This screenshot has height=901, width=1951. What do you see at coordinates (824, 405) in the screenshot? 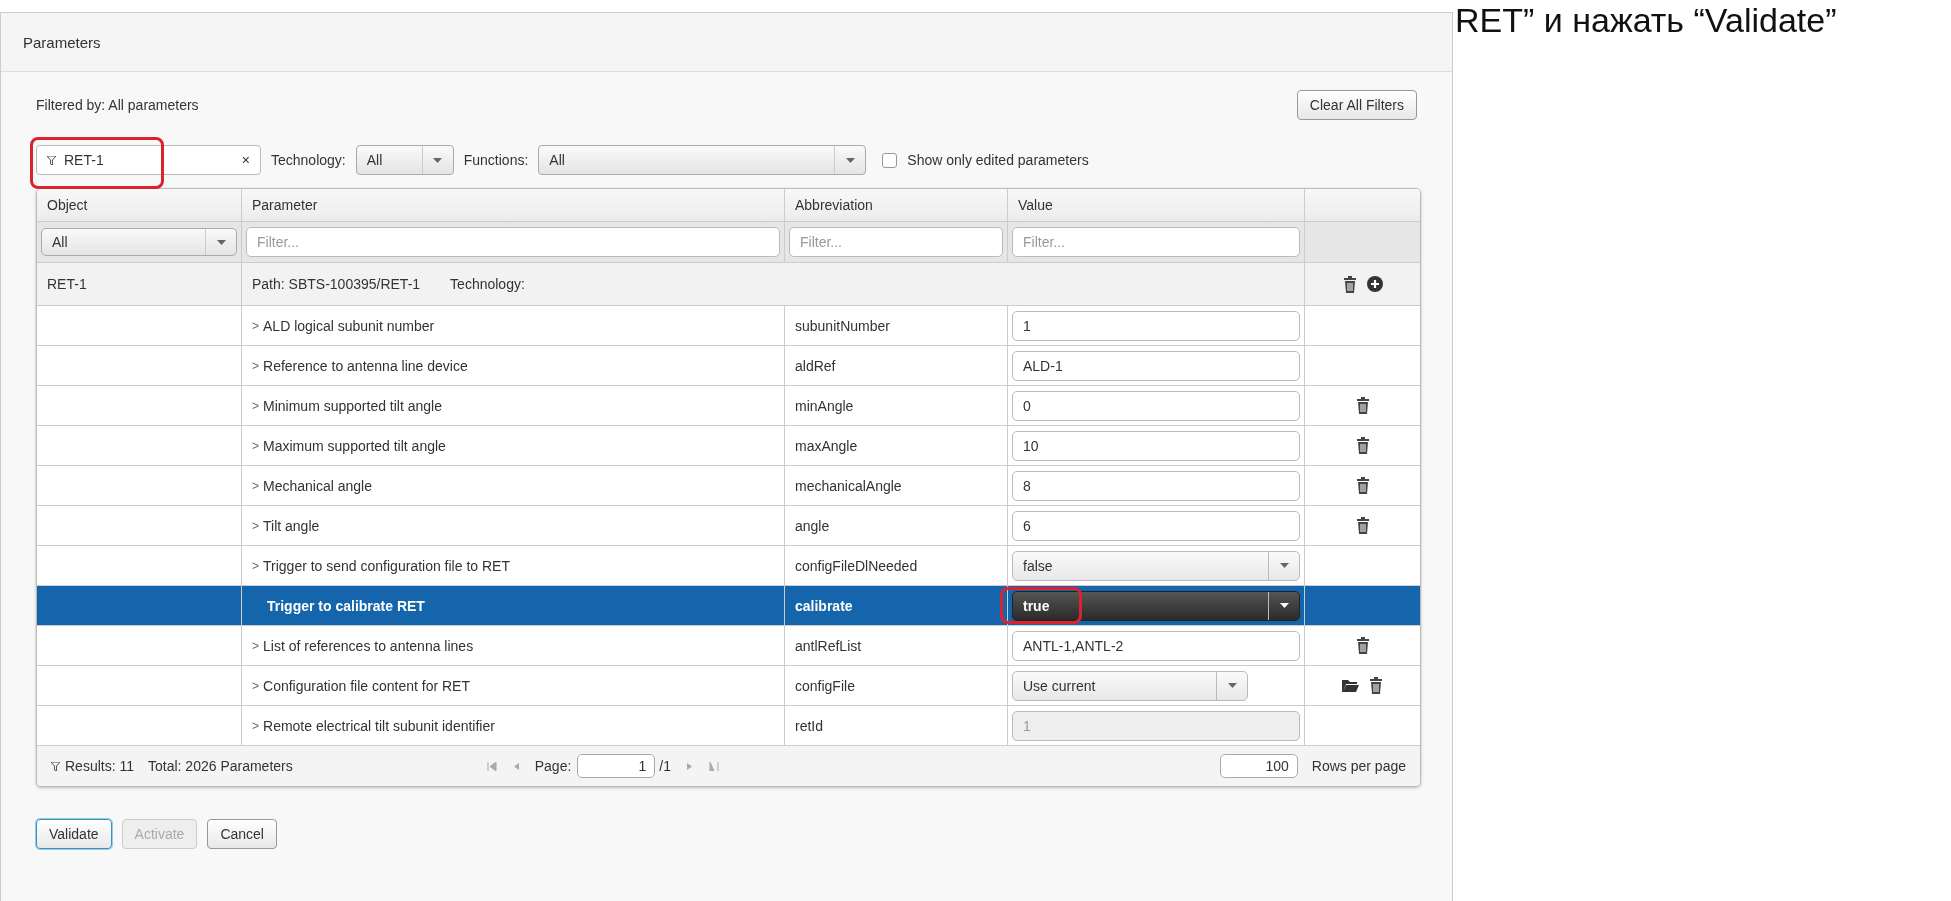
I see `abbreviation-cell: minAngle` at bounding box center [824, 405].